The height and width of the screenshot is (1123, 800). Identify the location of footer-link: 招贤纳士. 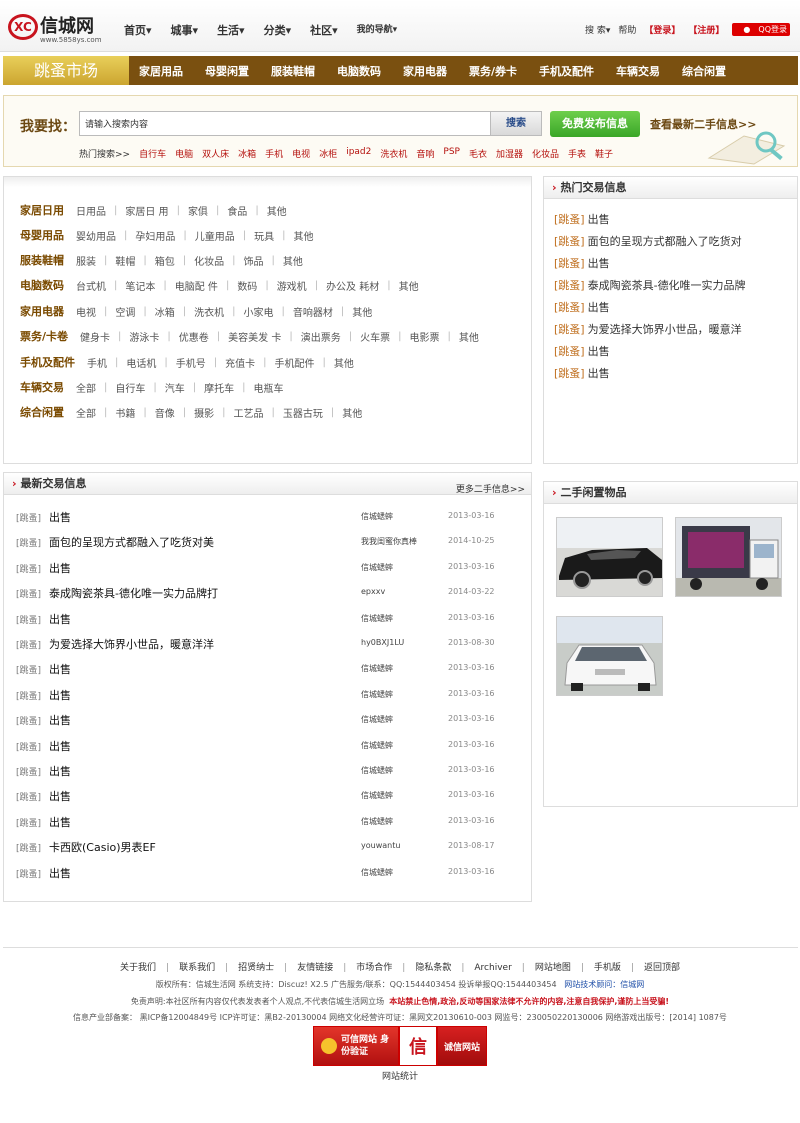
(256, 968).